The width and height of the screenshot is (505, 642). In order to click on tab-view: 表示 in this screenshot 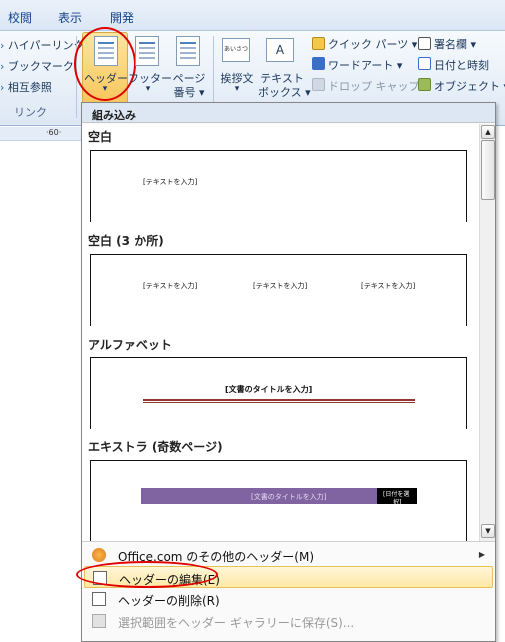, I will do `click(70, 17)`.